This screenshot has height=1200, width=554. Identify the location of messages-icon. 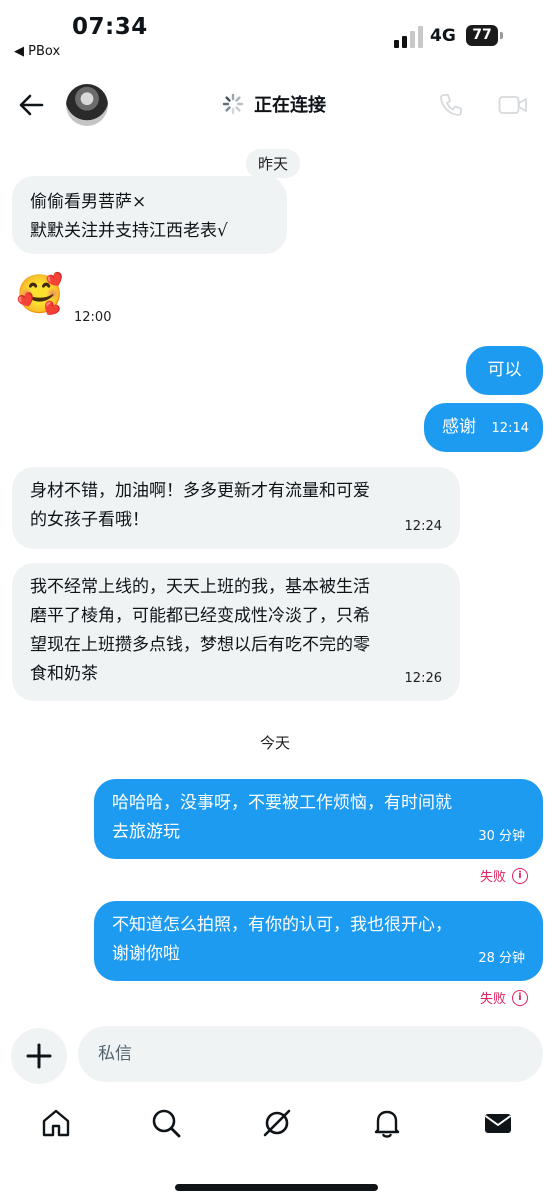
(498, 1123).